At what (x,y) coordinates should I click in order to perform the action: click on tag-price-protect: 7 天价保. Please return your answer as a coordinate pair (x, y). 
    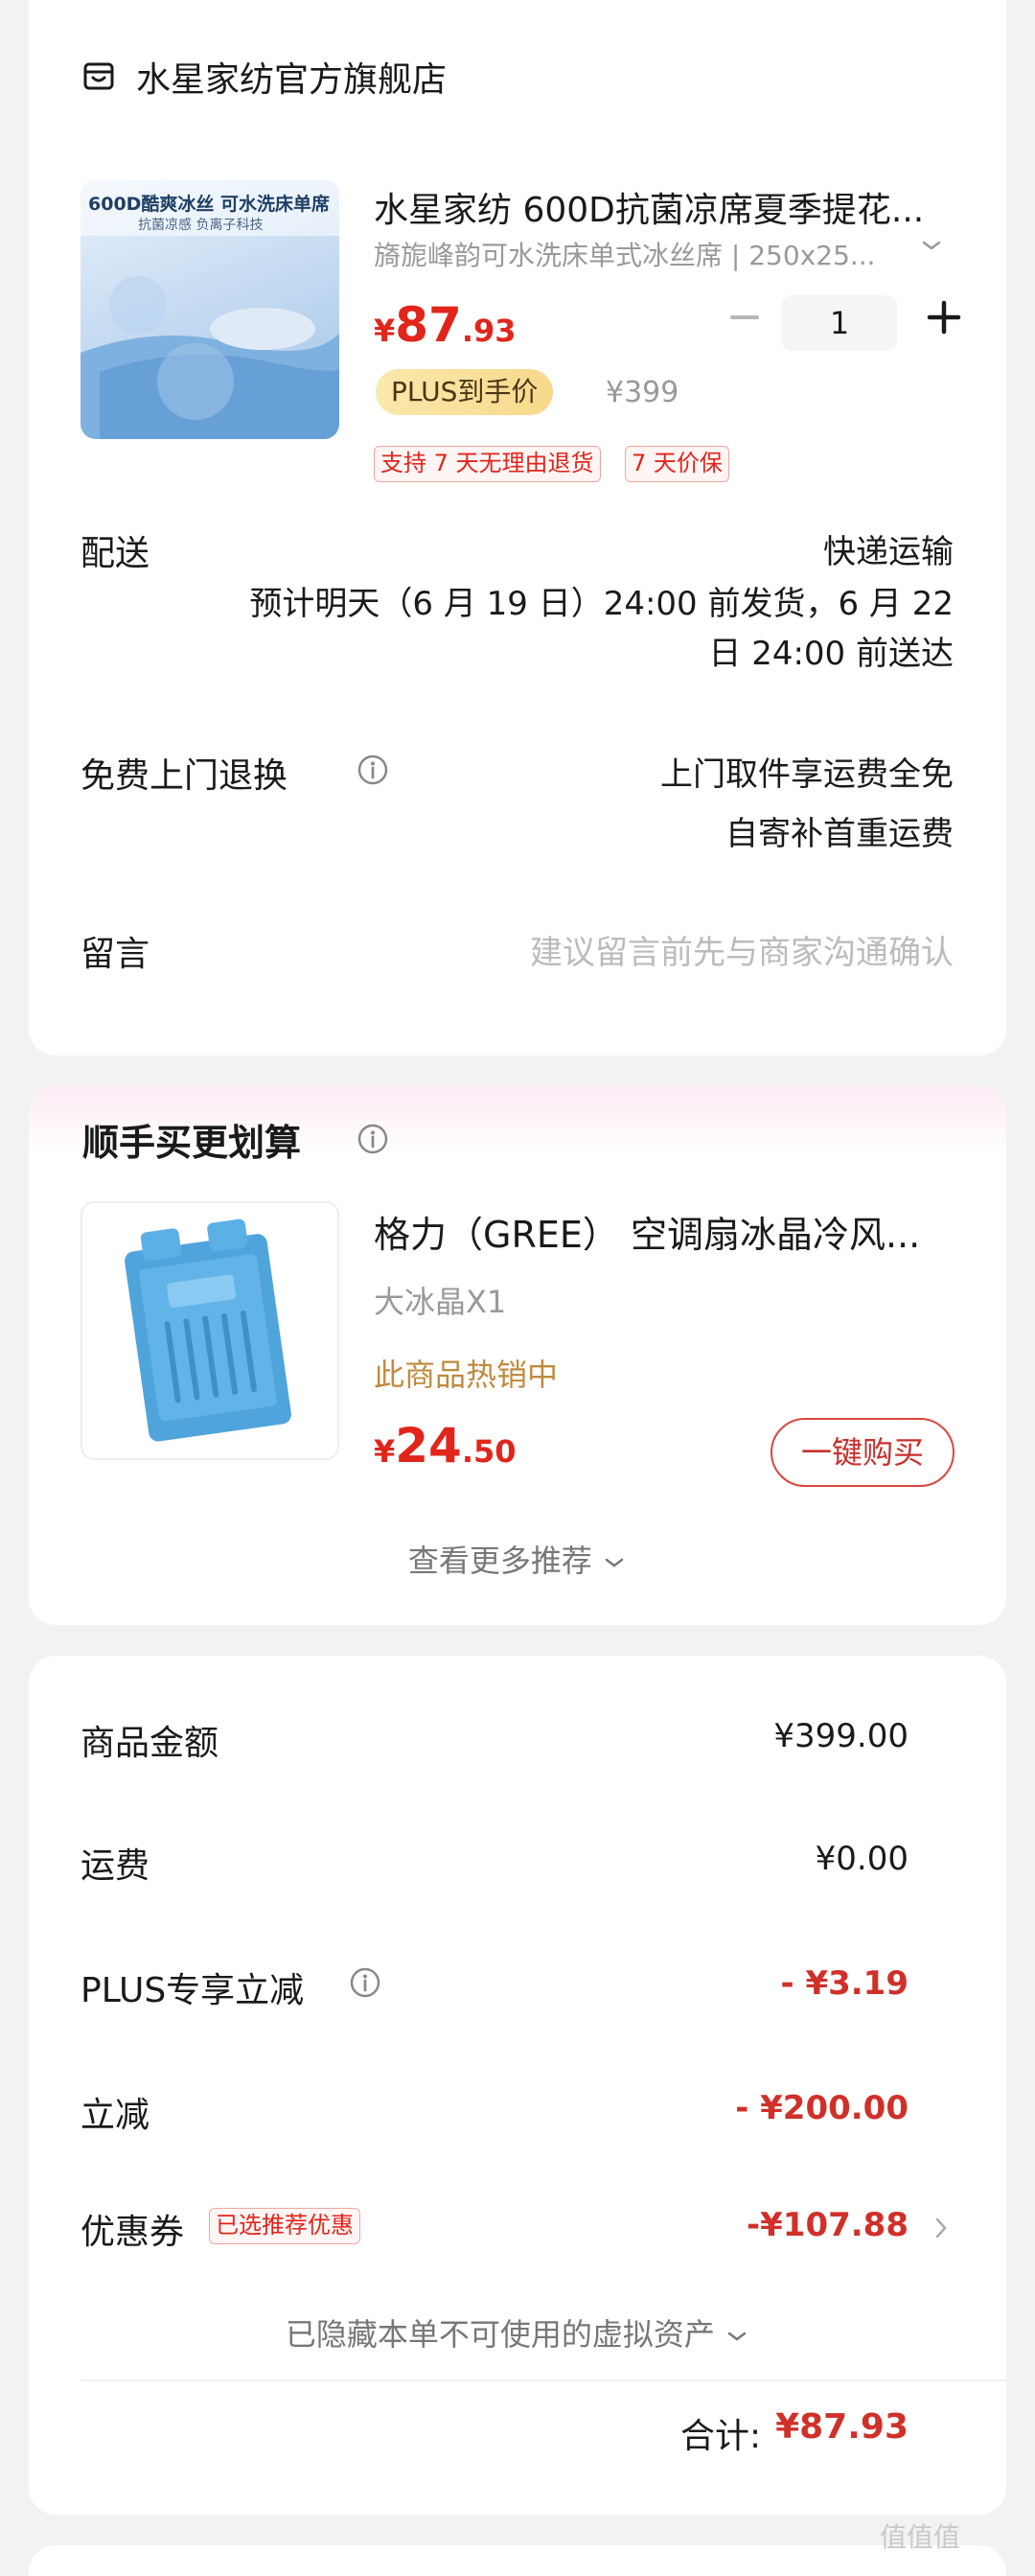
    Looking at the image, I should click on (677, 464).